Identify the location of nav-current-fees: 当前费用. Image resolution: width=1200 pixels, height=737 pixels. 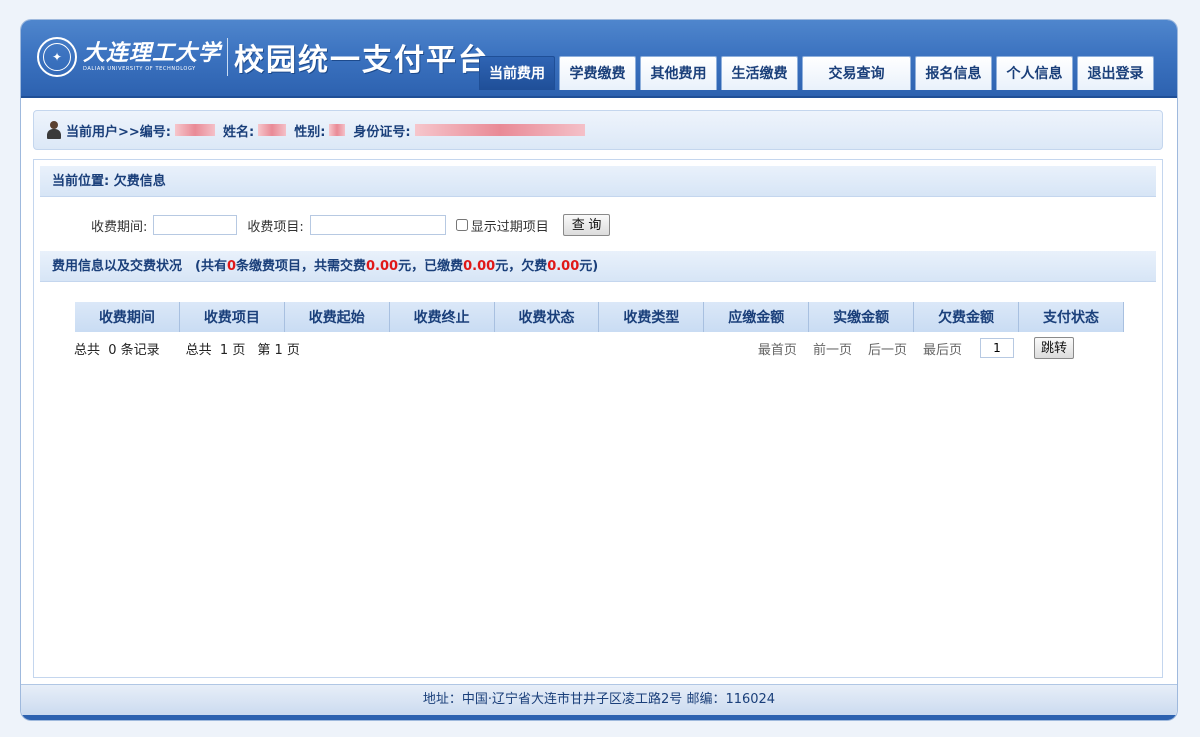
(517, 73).